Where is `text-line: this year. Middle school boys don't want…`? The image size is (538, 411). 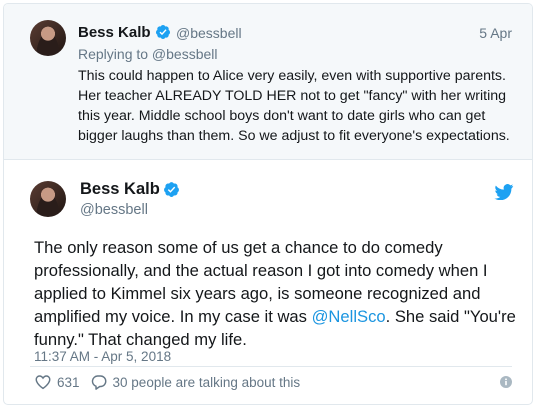 text-line: this year. Middle school boys don't want… is located at coordinates (282, 116).